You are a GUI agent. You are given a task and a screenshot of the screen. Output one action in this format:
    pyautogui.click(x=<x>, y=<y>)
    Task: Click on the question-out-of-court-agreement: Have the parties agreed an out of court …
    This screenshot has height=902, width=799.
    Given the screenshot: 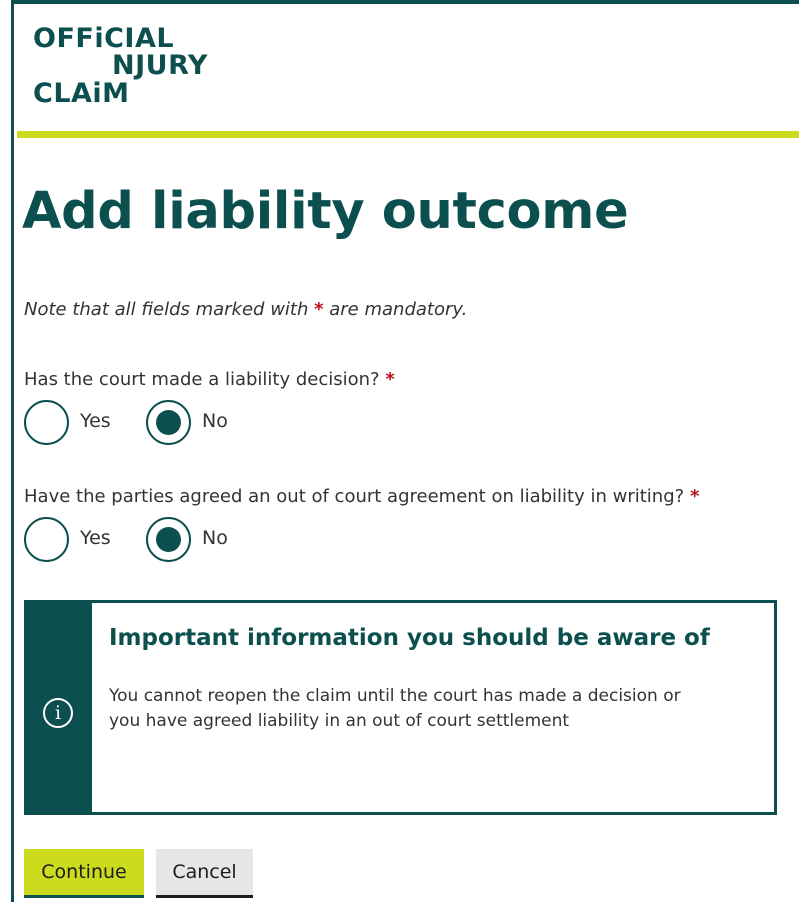 What is the action you would take?
    pyautogui.click(x=361, y=496)
    